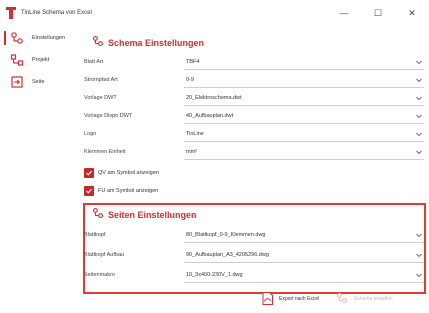  Describe the element at coordinates (105, 152) in the screenshot. I see `field-label: Klemmen Einheit` at that location.